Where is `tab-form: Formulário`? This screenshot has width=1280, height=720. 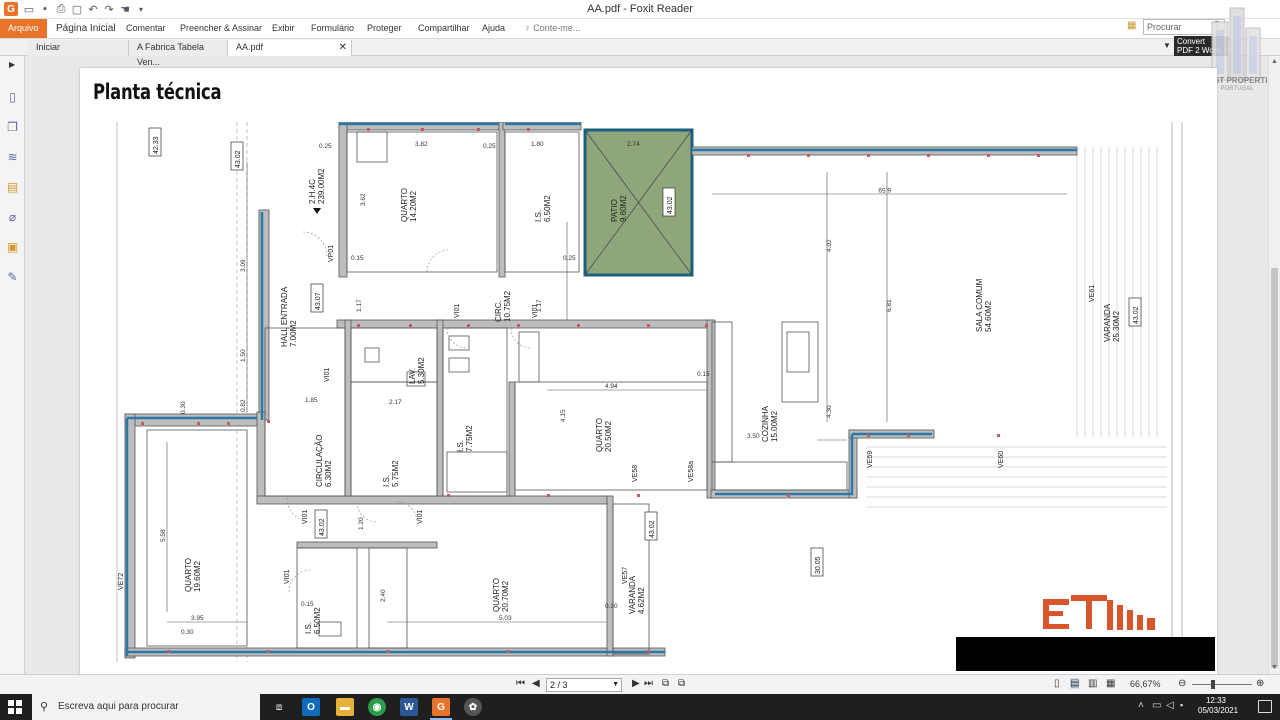
tab-form: Formulário is located at coordinates (332, 28).